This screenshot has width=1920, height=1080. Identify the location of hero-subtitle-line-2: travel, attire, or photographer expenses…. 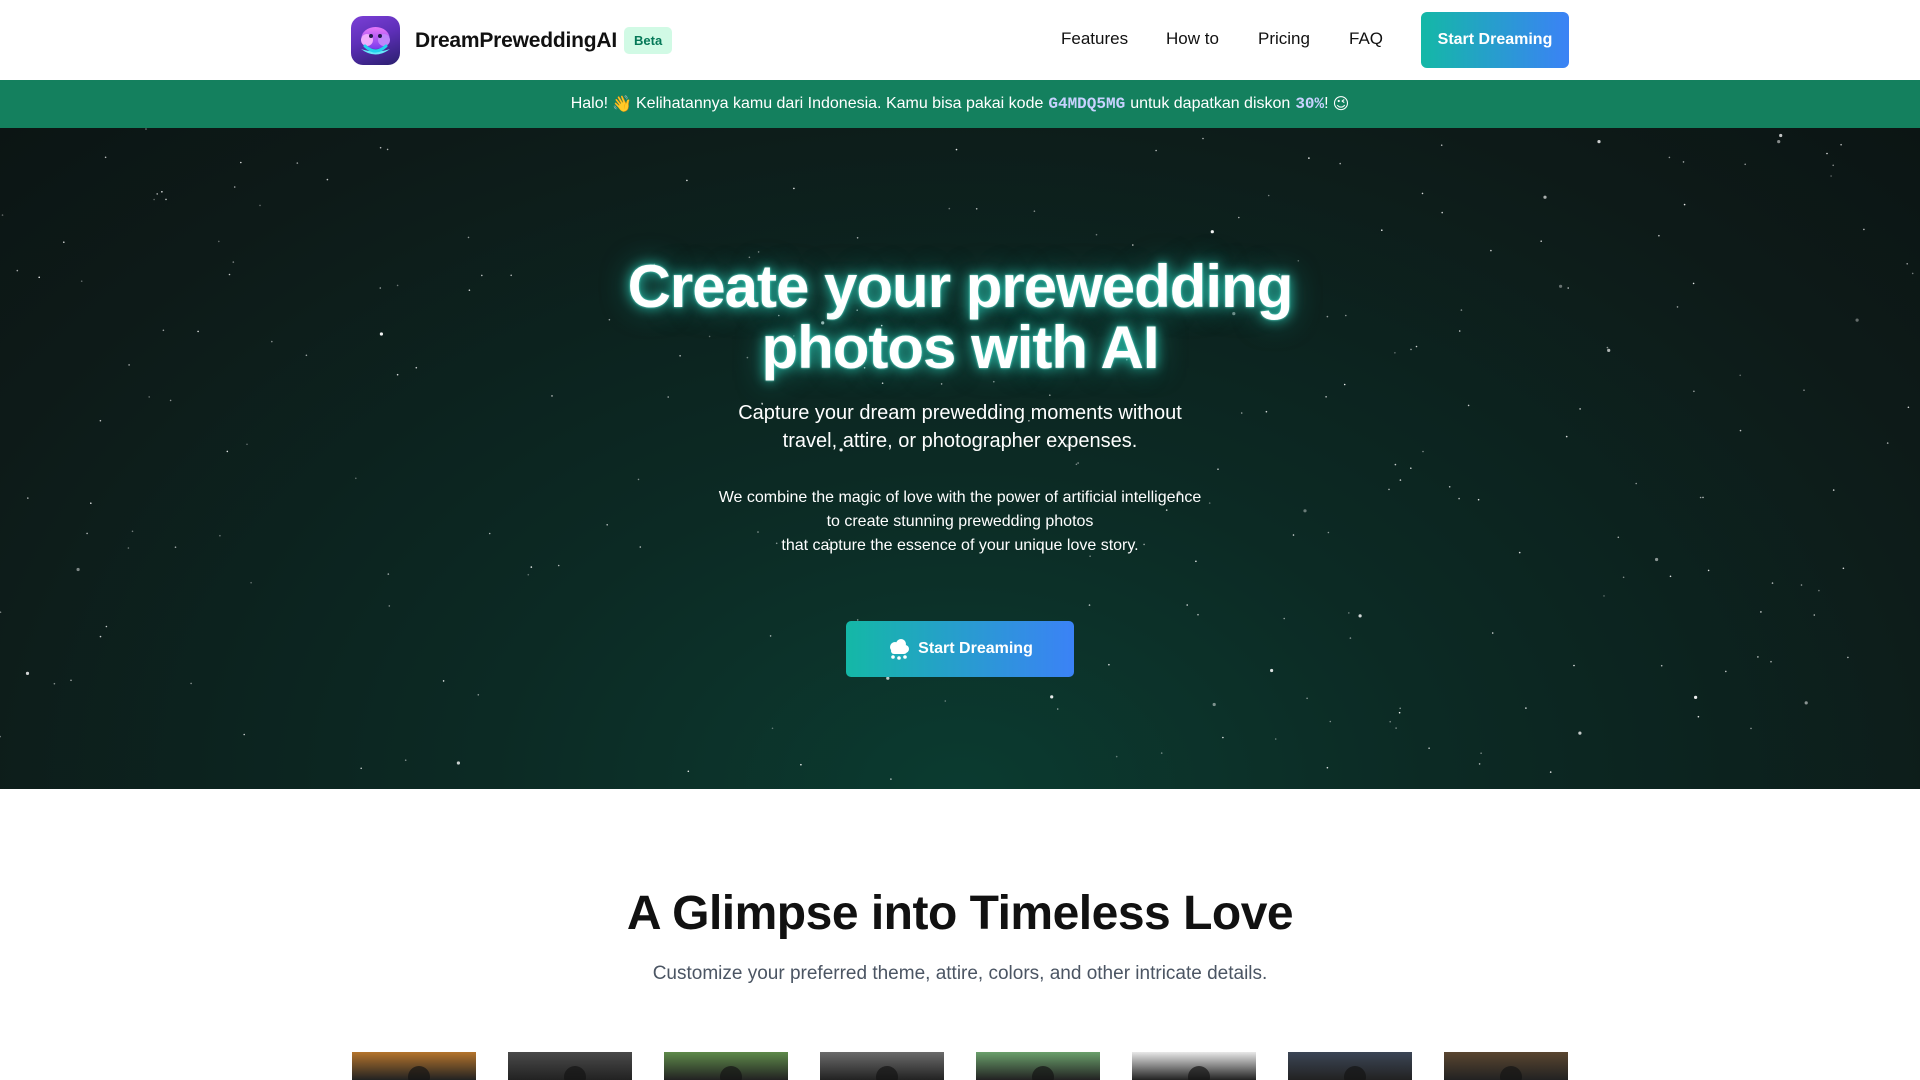
(960, 441).